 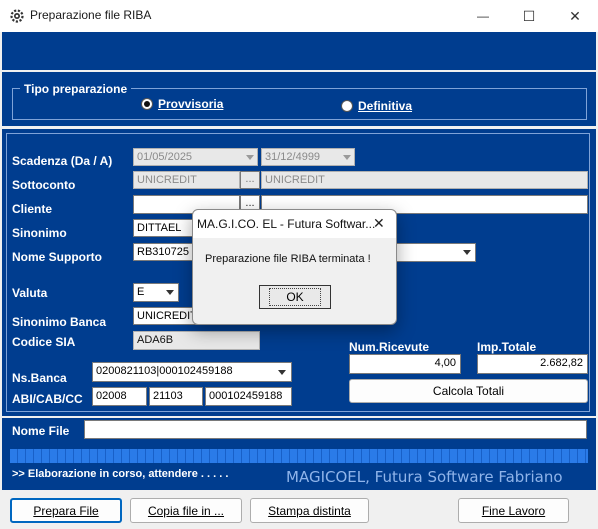 What do you see at coordinates (32, 209) in the screenshot?
I see `cliente-label: Cliente` at bounding box center [32, 209].